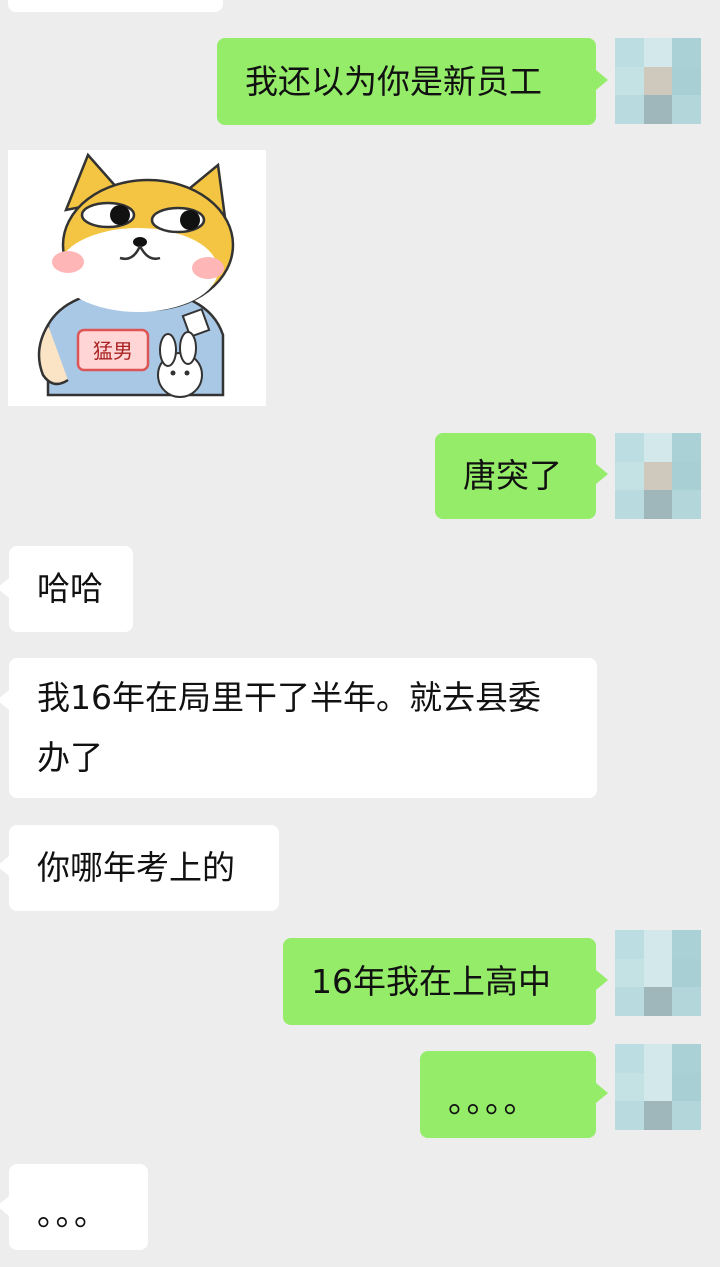 This screenshot has height=1267, width=720. What do you see at coordinates (144, 868) in the screenshot?
I see `chat-bubble-other: 你哪年考上的` at bounding box center [144, 868].